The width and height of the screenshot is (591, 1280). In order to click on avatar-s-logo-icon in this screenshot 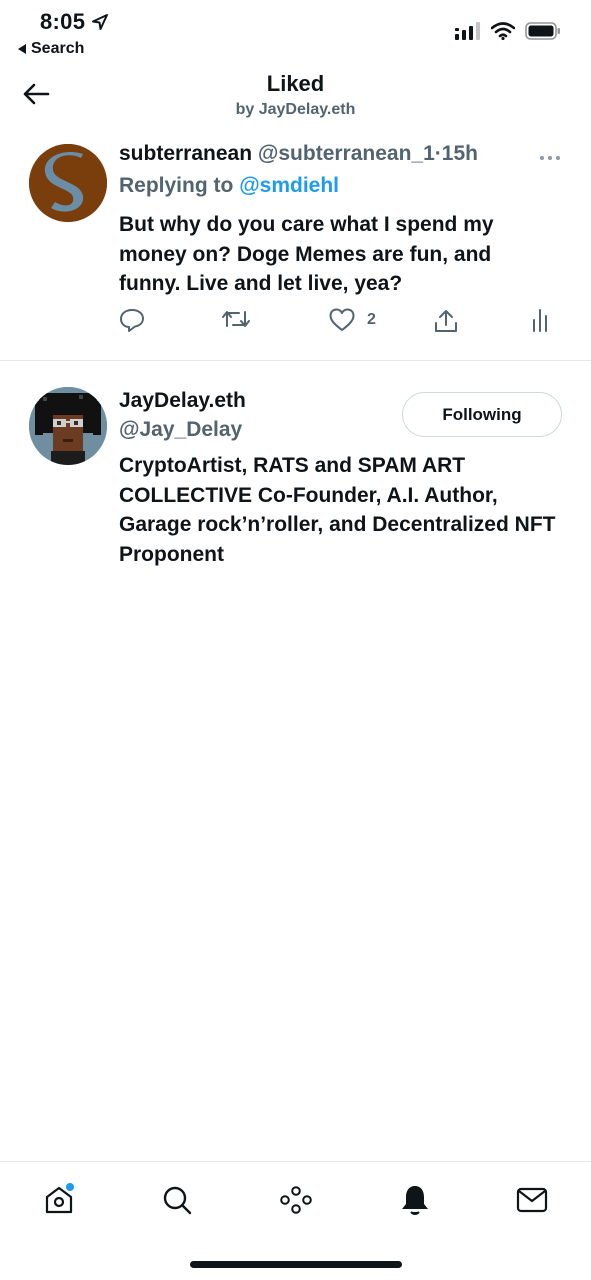, I will do `click(68, 183)`.